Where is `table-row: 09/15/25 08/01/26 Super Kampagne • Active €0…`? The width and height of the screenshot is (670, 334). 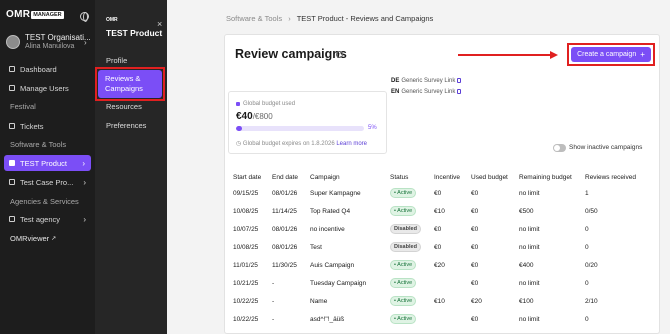 table-row: 09/15/25 08/01/26 Super Kampagne • Active €0… is located at coordinates (443, 193).